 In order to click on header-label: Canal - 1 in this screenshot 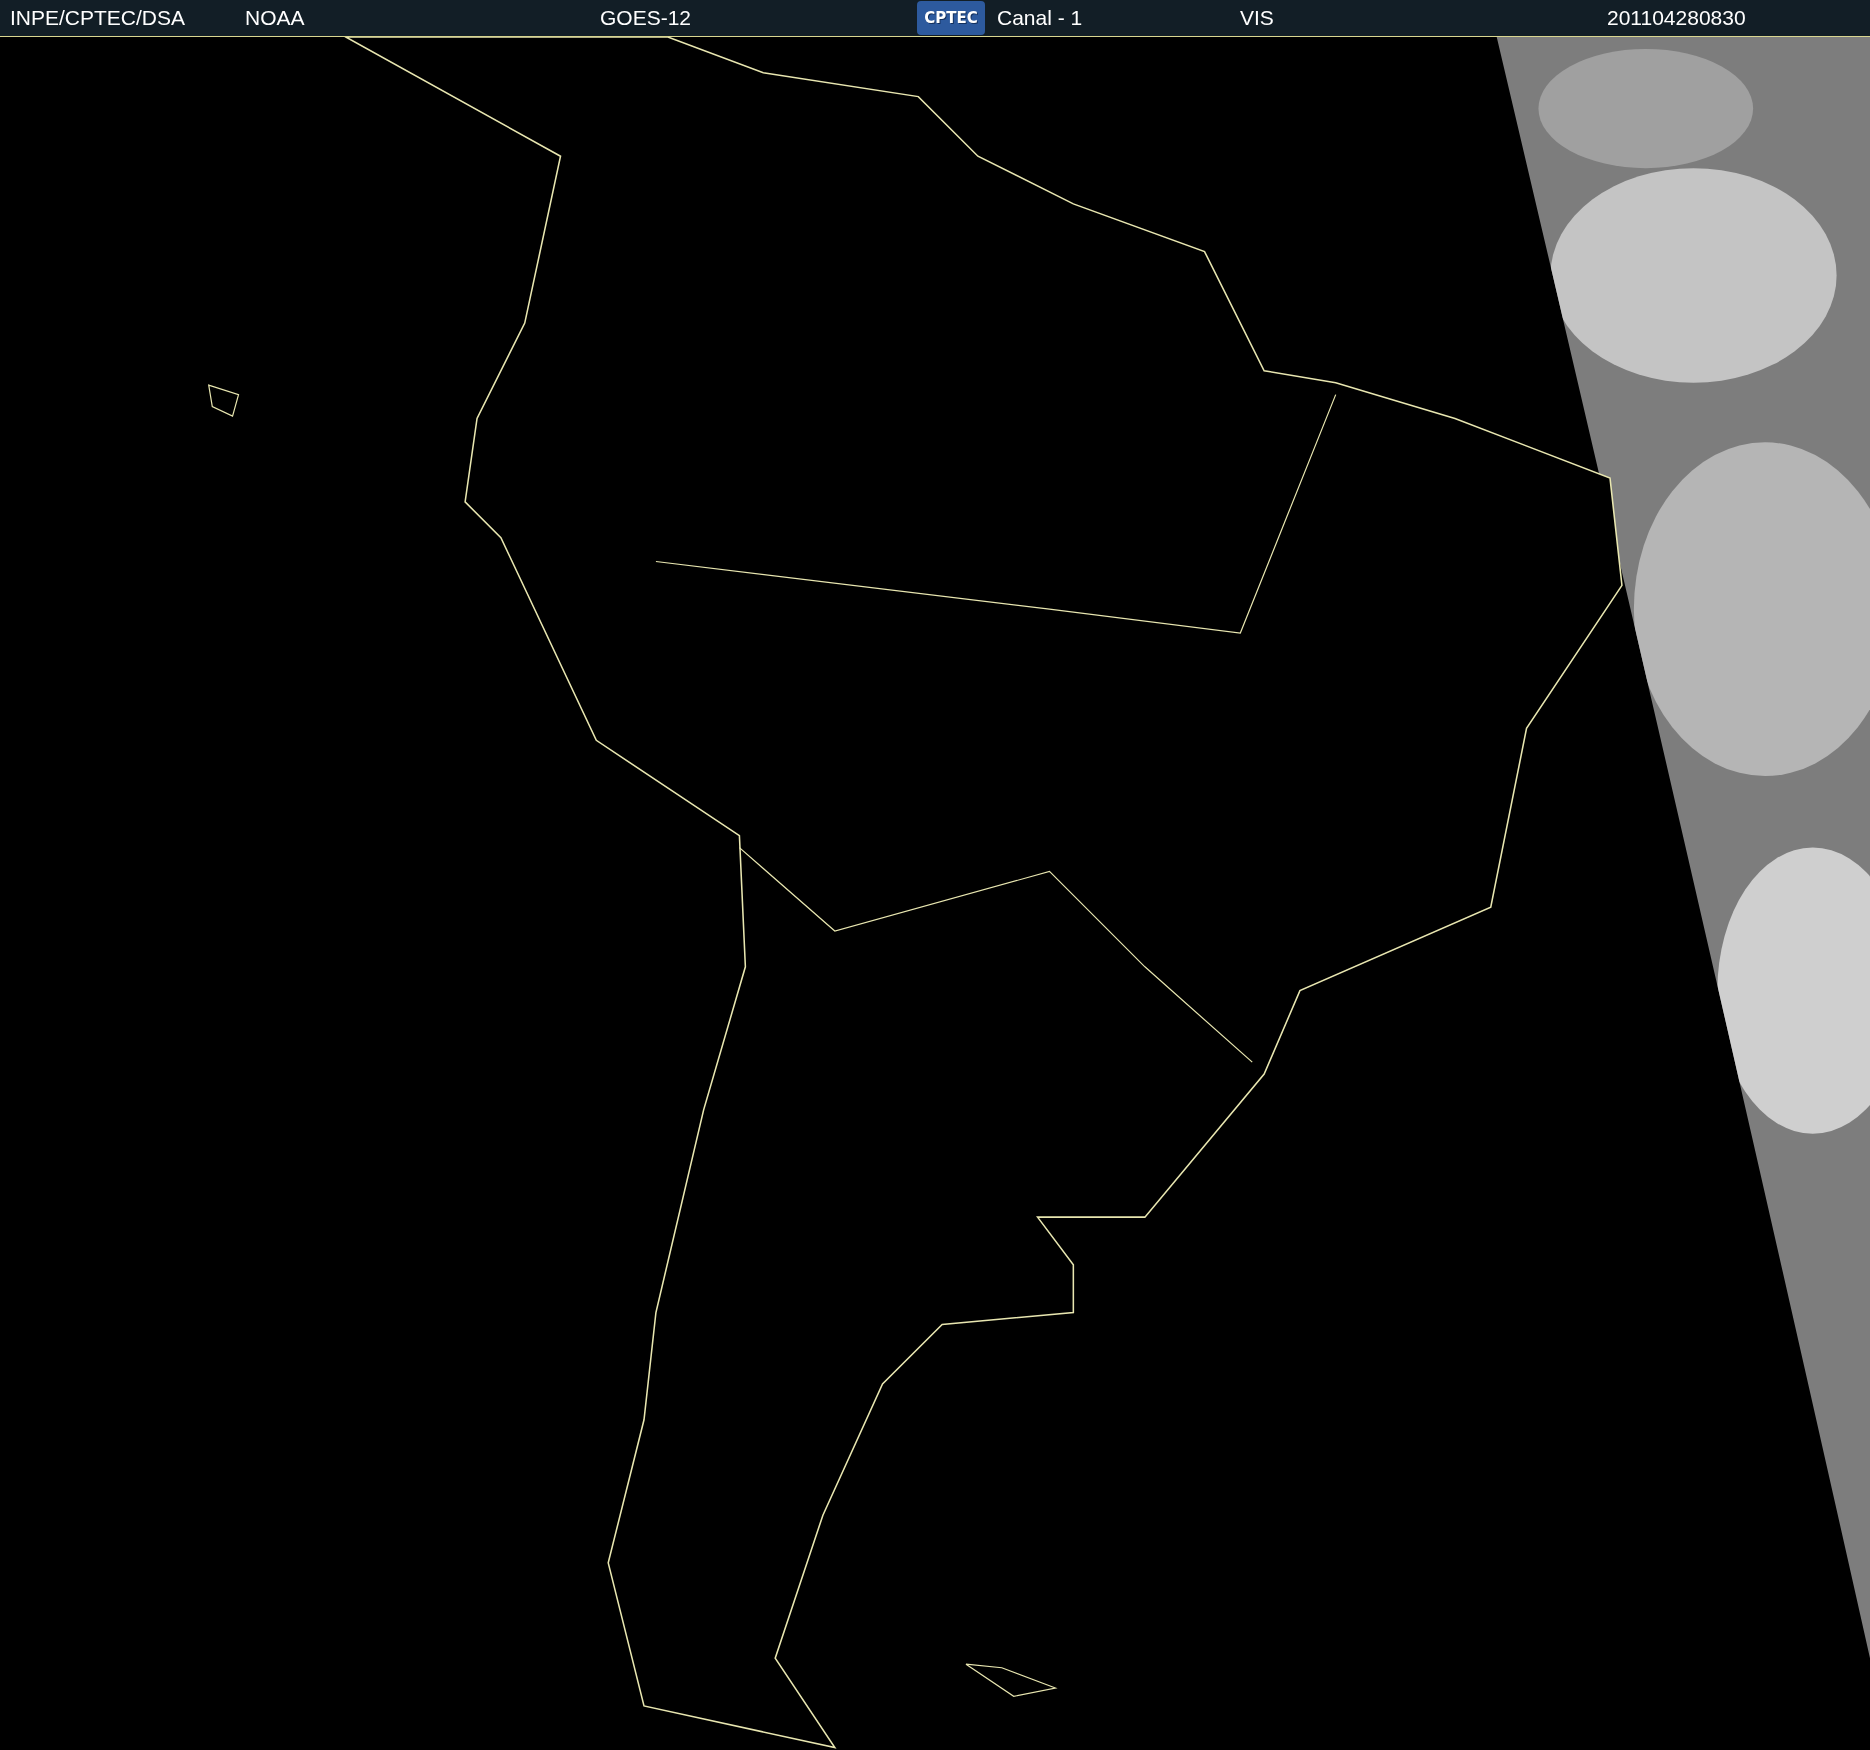, I will do `click(1040, 18)`.